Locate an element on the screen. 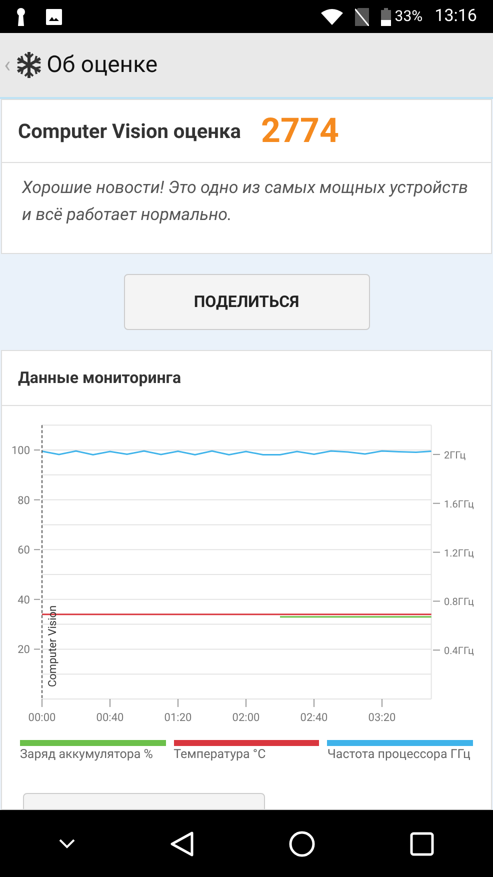  share-button: ПОДЕЛИТЬСЯ is located at coordinates (247, 302).